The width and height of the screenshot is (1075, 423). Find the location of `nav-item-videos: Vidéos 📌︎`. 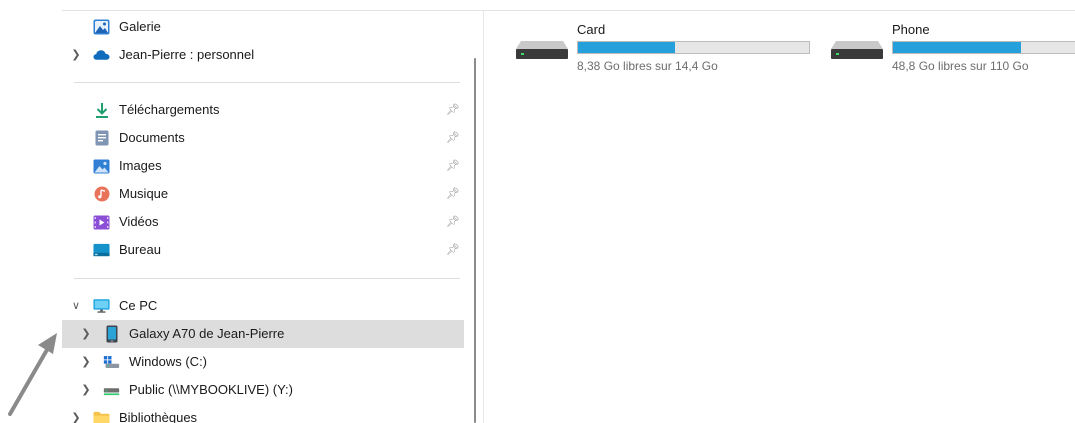

nav-item-videos: Vidéos 📌︎ is located at coordinates (263, 222).